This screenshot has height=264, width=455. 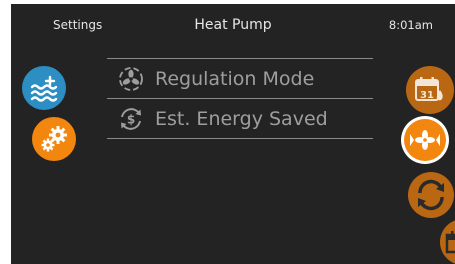 I want to click on regulation-mode-label: Regulation Mode, so click(x=235, y=79).